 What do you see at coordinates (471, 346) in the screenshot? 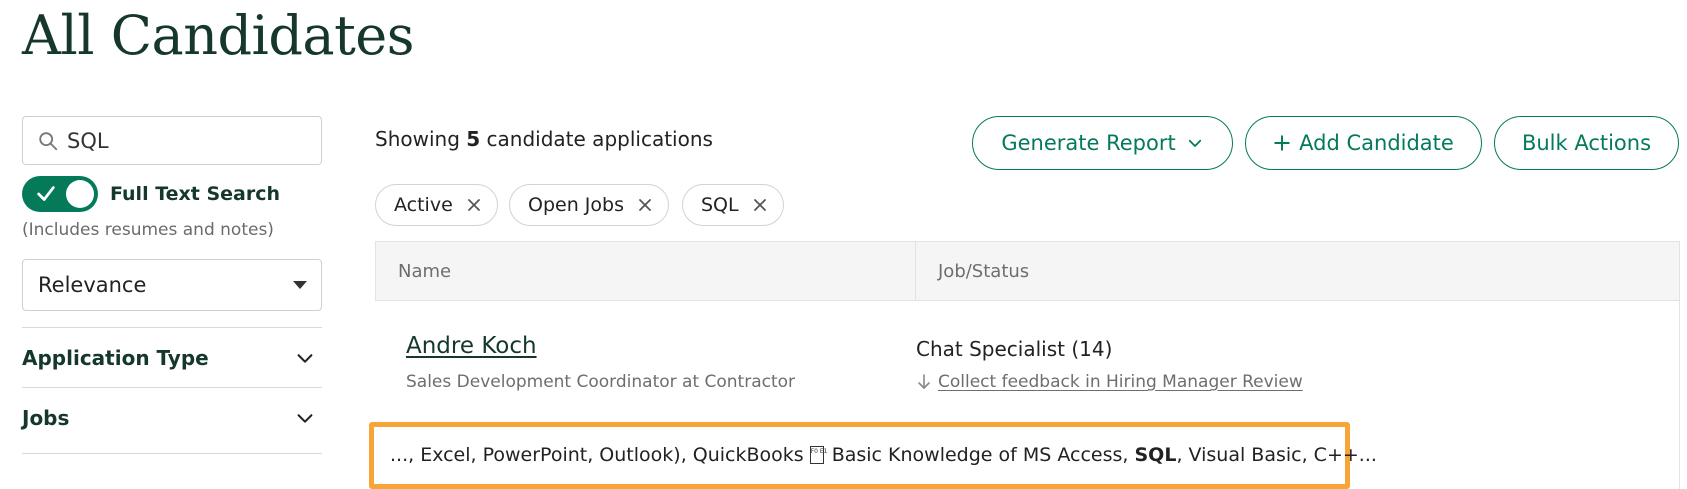
I see `candidate-name-link: Andre Koch` at bounding box center [471, 346].